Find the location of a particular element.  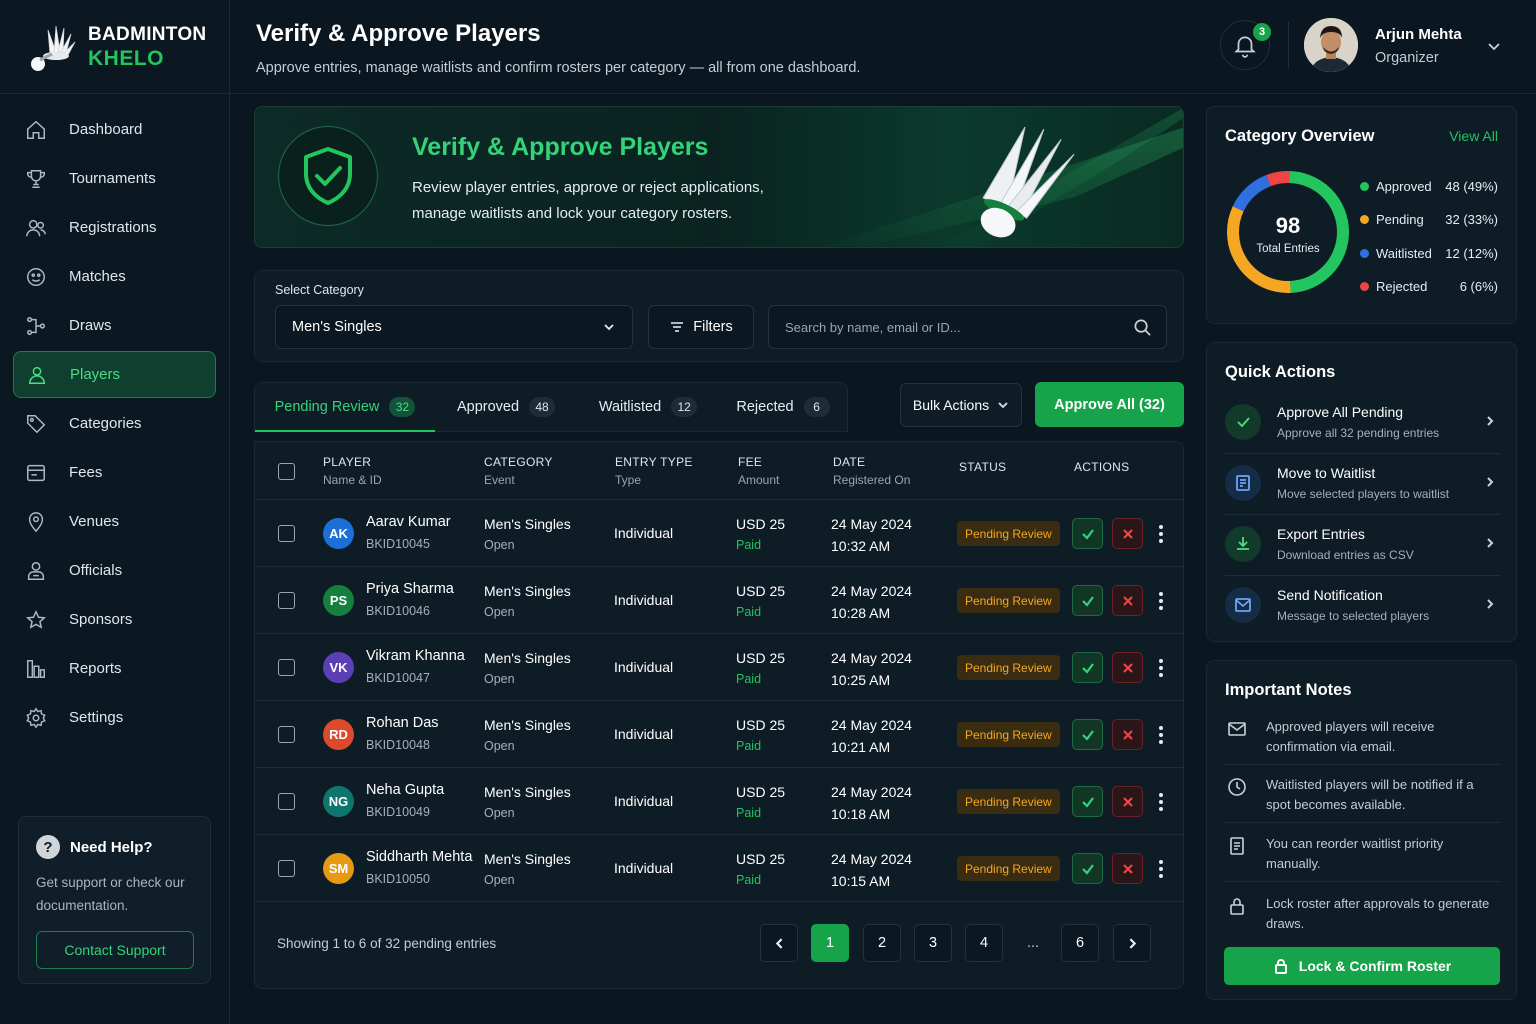

tab-count-badge: 6 is located at coordinates (816, 407).